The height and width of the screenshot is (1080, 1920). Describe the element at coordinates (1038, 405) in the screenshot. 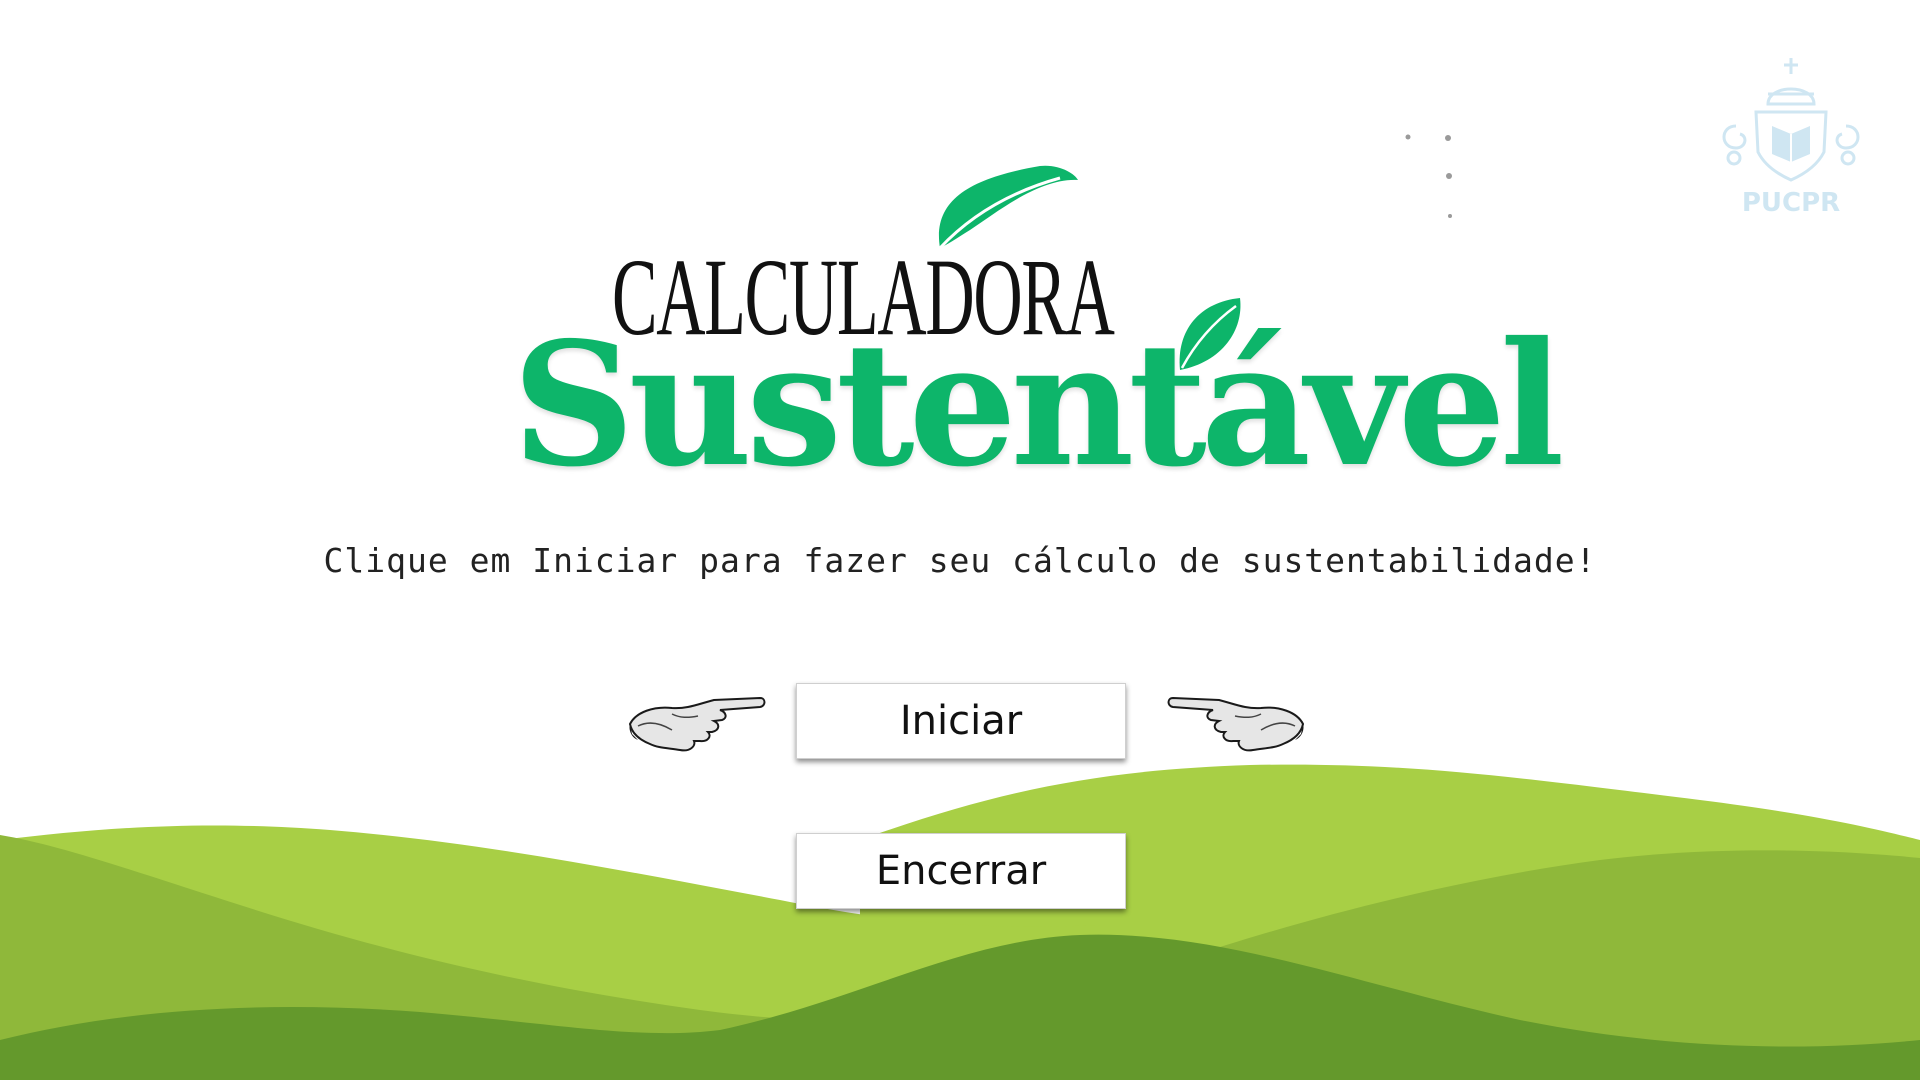

I see `logo-sustentavel-text: Sustentável` at that location.